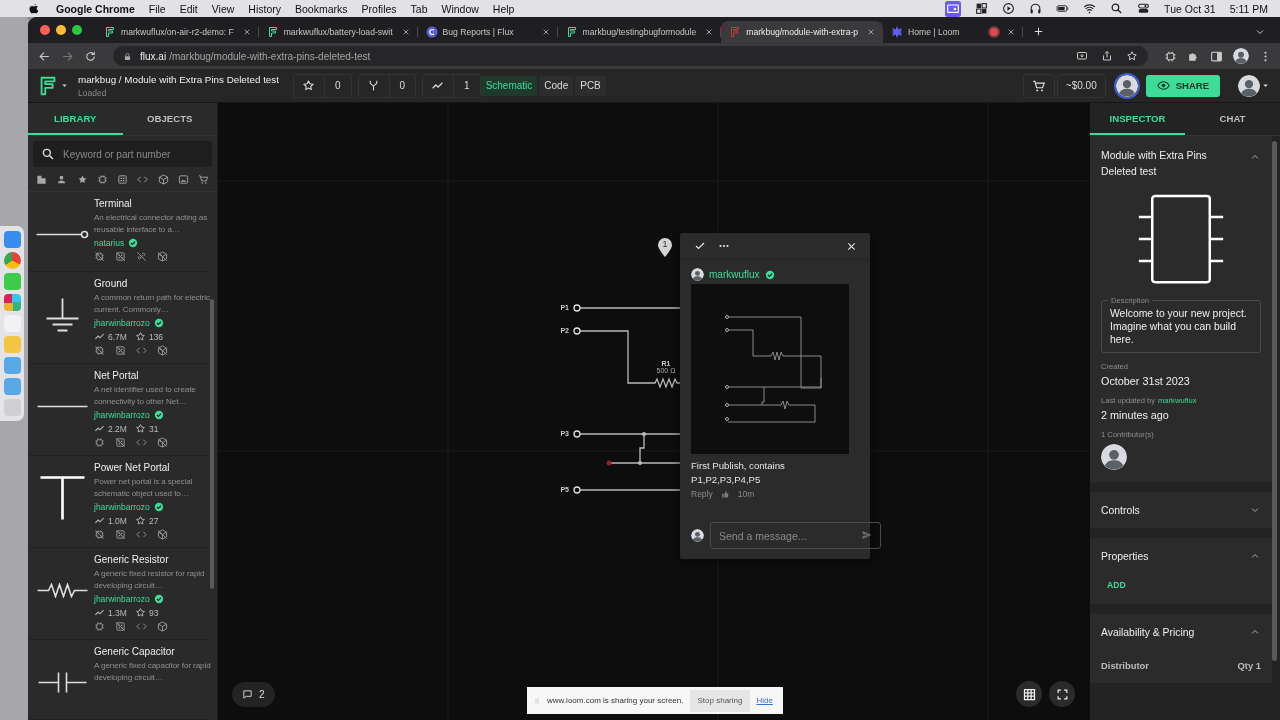  I want to click on reload-icon, so click(90, 56).